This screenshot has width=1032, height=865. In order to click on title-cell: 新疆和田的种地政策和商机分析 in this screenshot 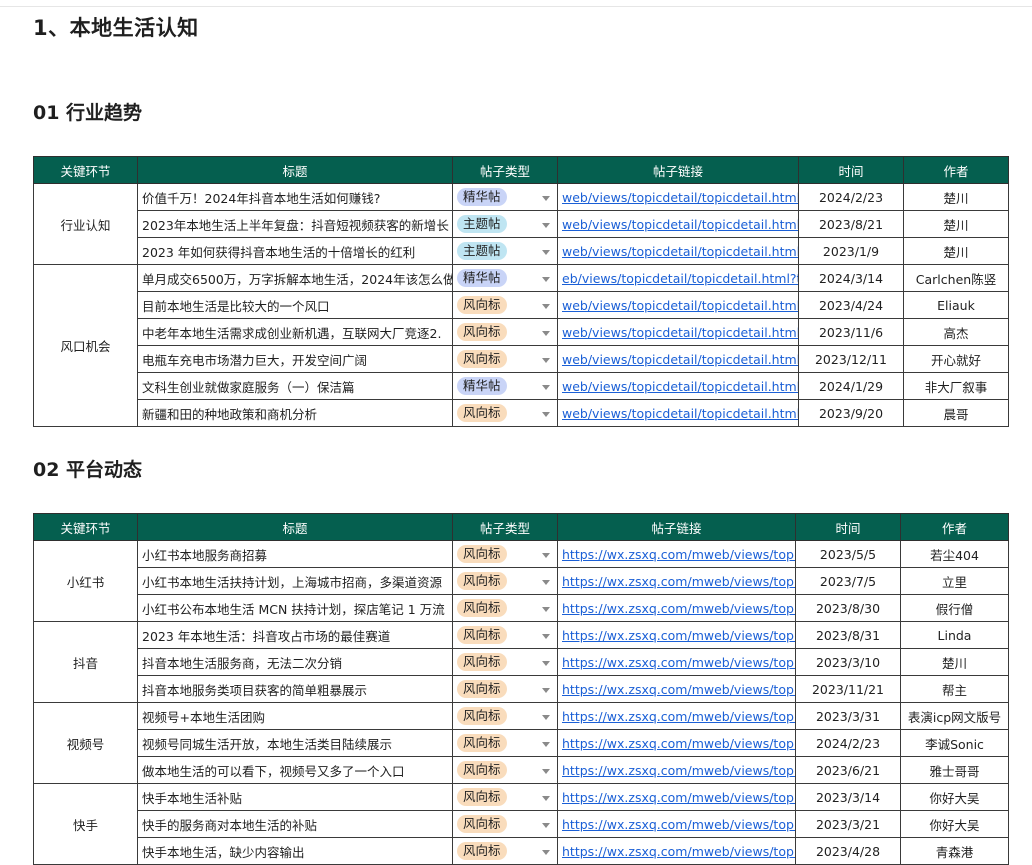, I will do `click(295, 413)`.